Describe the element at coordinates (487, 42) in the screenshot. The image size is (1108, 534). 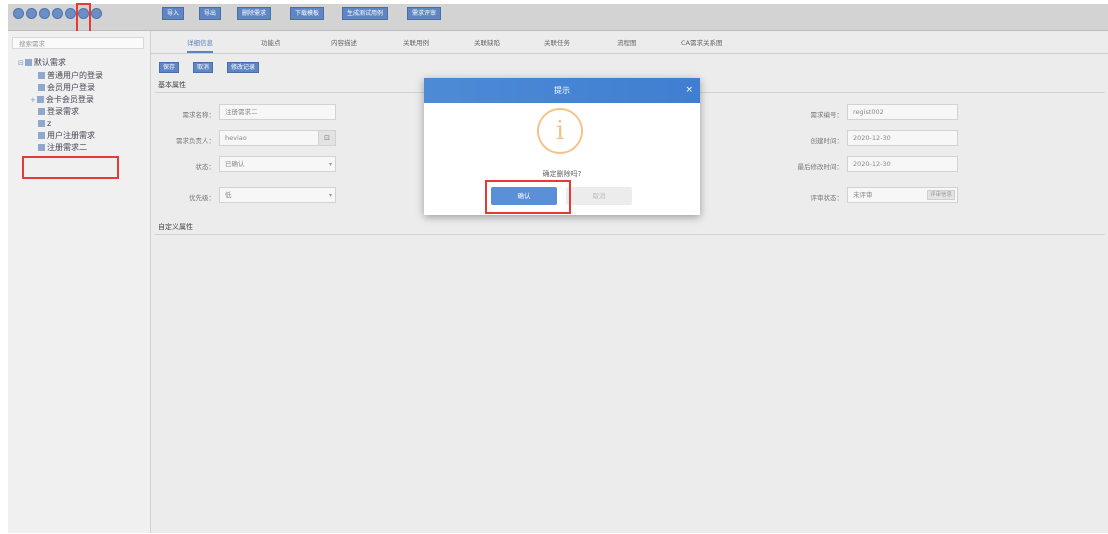
I see `tab-related-defects: 关联缺陷` at that location.